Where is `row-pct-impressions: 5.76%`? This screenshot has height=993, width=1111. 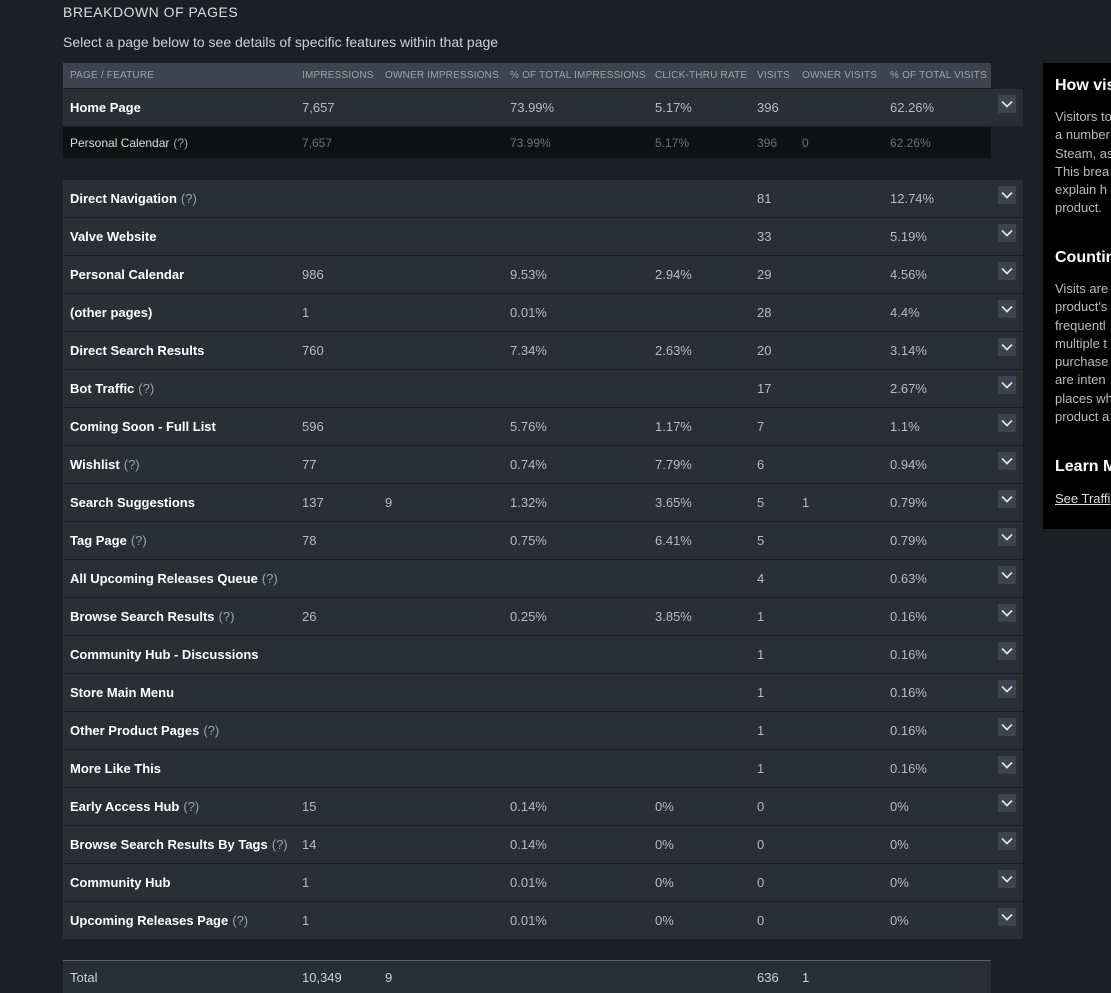
row-pct-impressions: 5.76% is located at coordinates (528, 426).